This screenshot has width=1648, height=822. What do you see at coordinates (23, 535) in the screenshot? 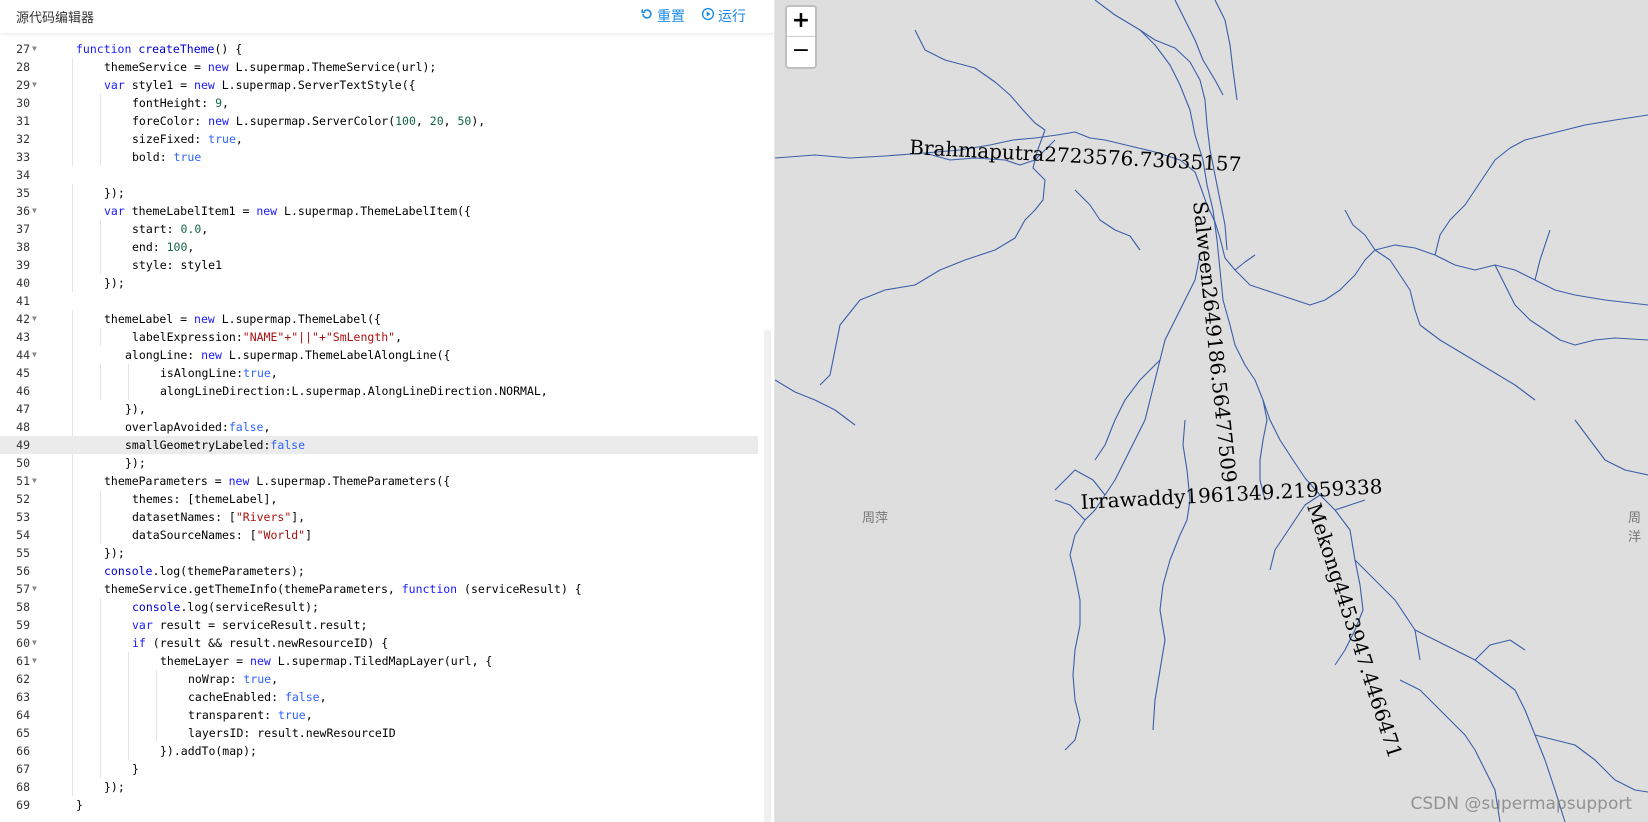
I see `line-number: 54` at bounding box center [23, 535].